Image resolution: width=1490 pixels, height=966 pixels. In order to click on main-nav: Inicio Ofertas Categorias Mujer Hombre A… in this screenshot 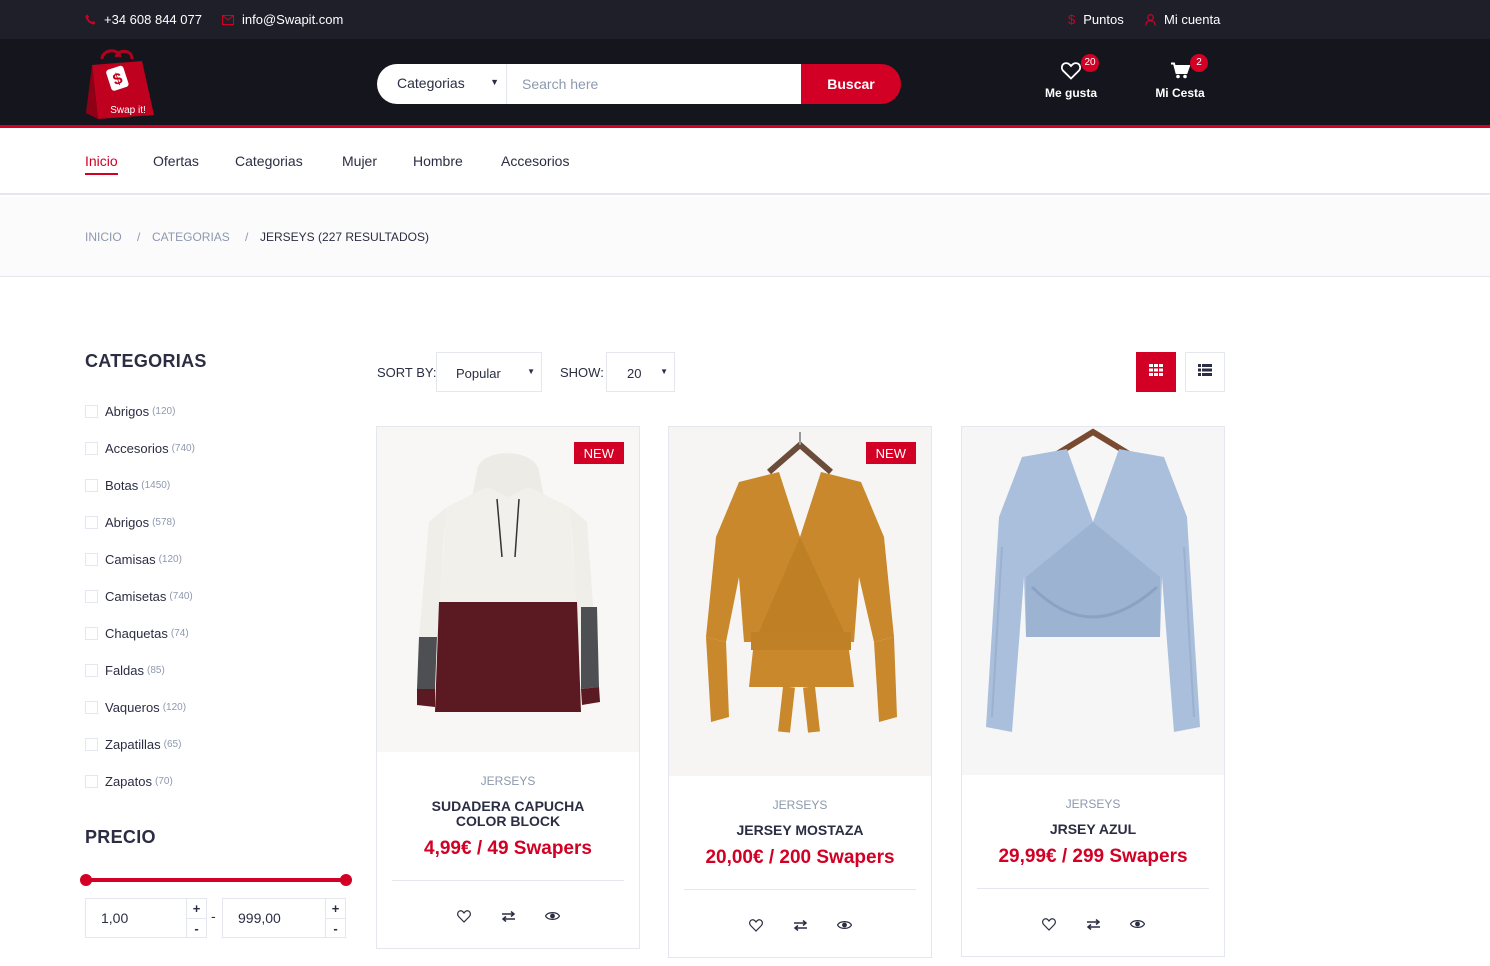, I will do `click(745, 163)`.